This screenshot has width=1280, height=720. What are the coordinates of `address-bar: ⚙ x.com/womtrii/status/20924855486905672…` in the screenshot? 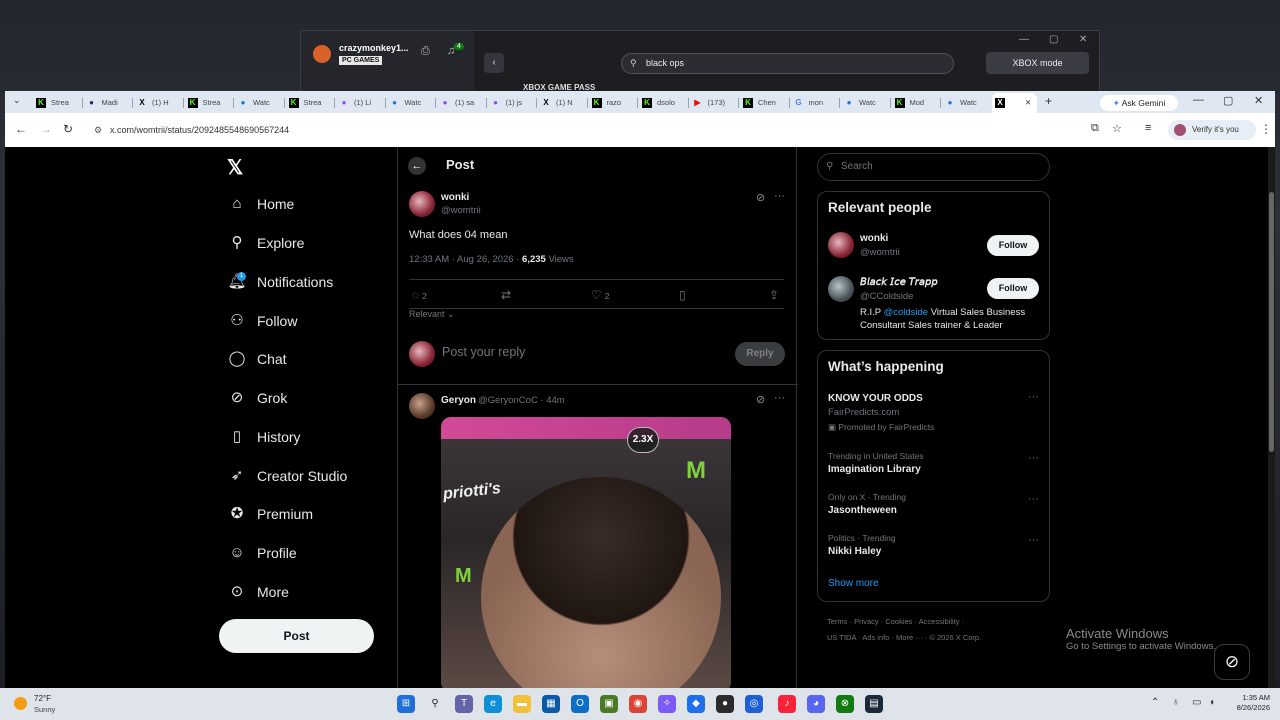 It's located at (587, 130).